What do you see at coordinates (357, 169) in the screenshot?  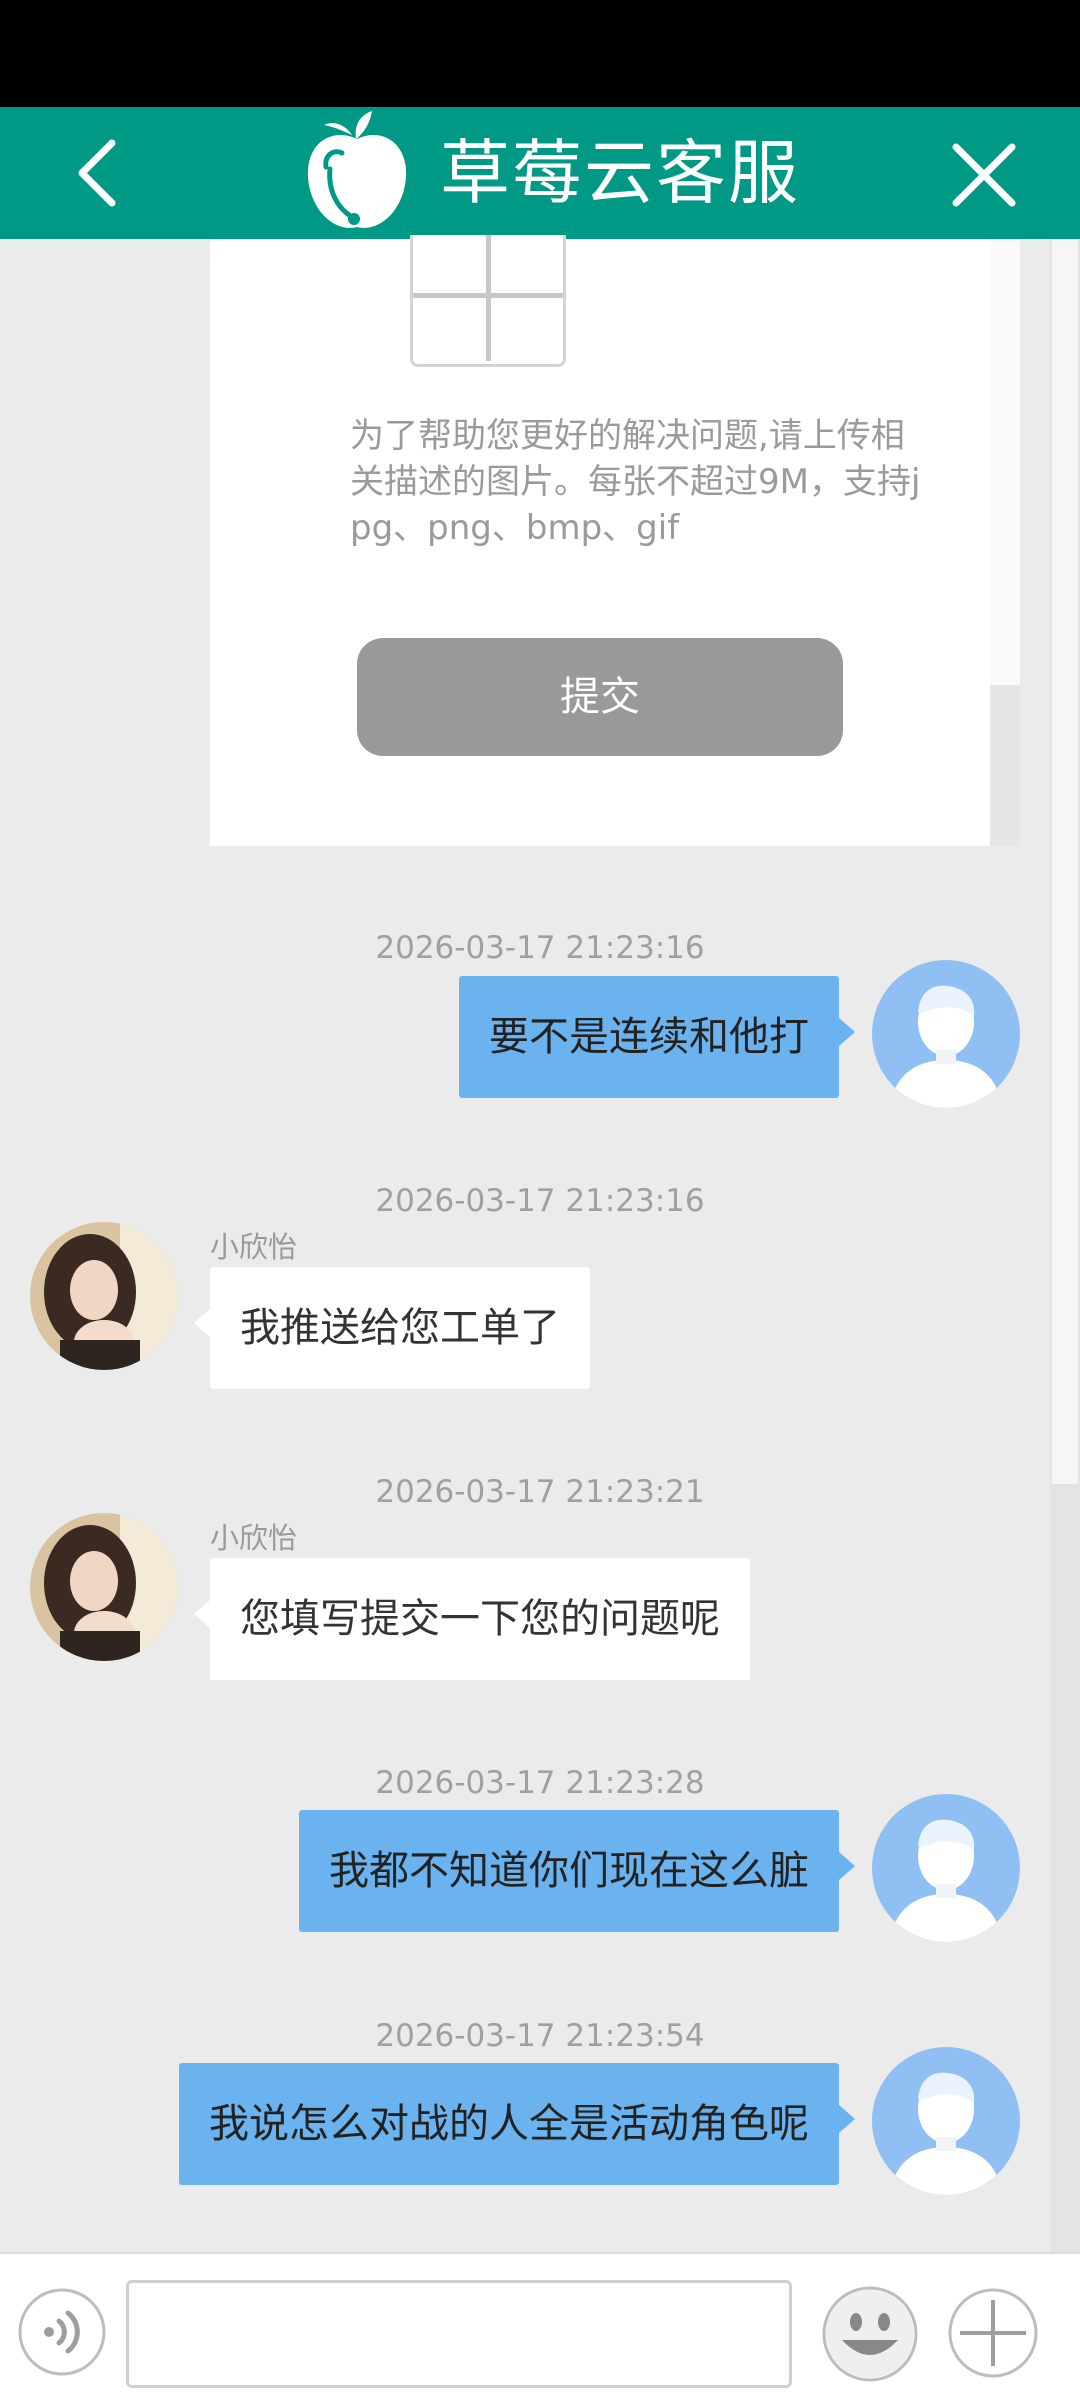 I see `strawberry-headset-logo` at bounding box center [357, 169].